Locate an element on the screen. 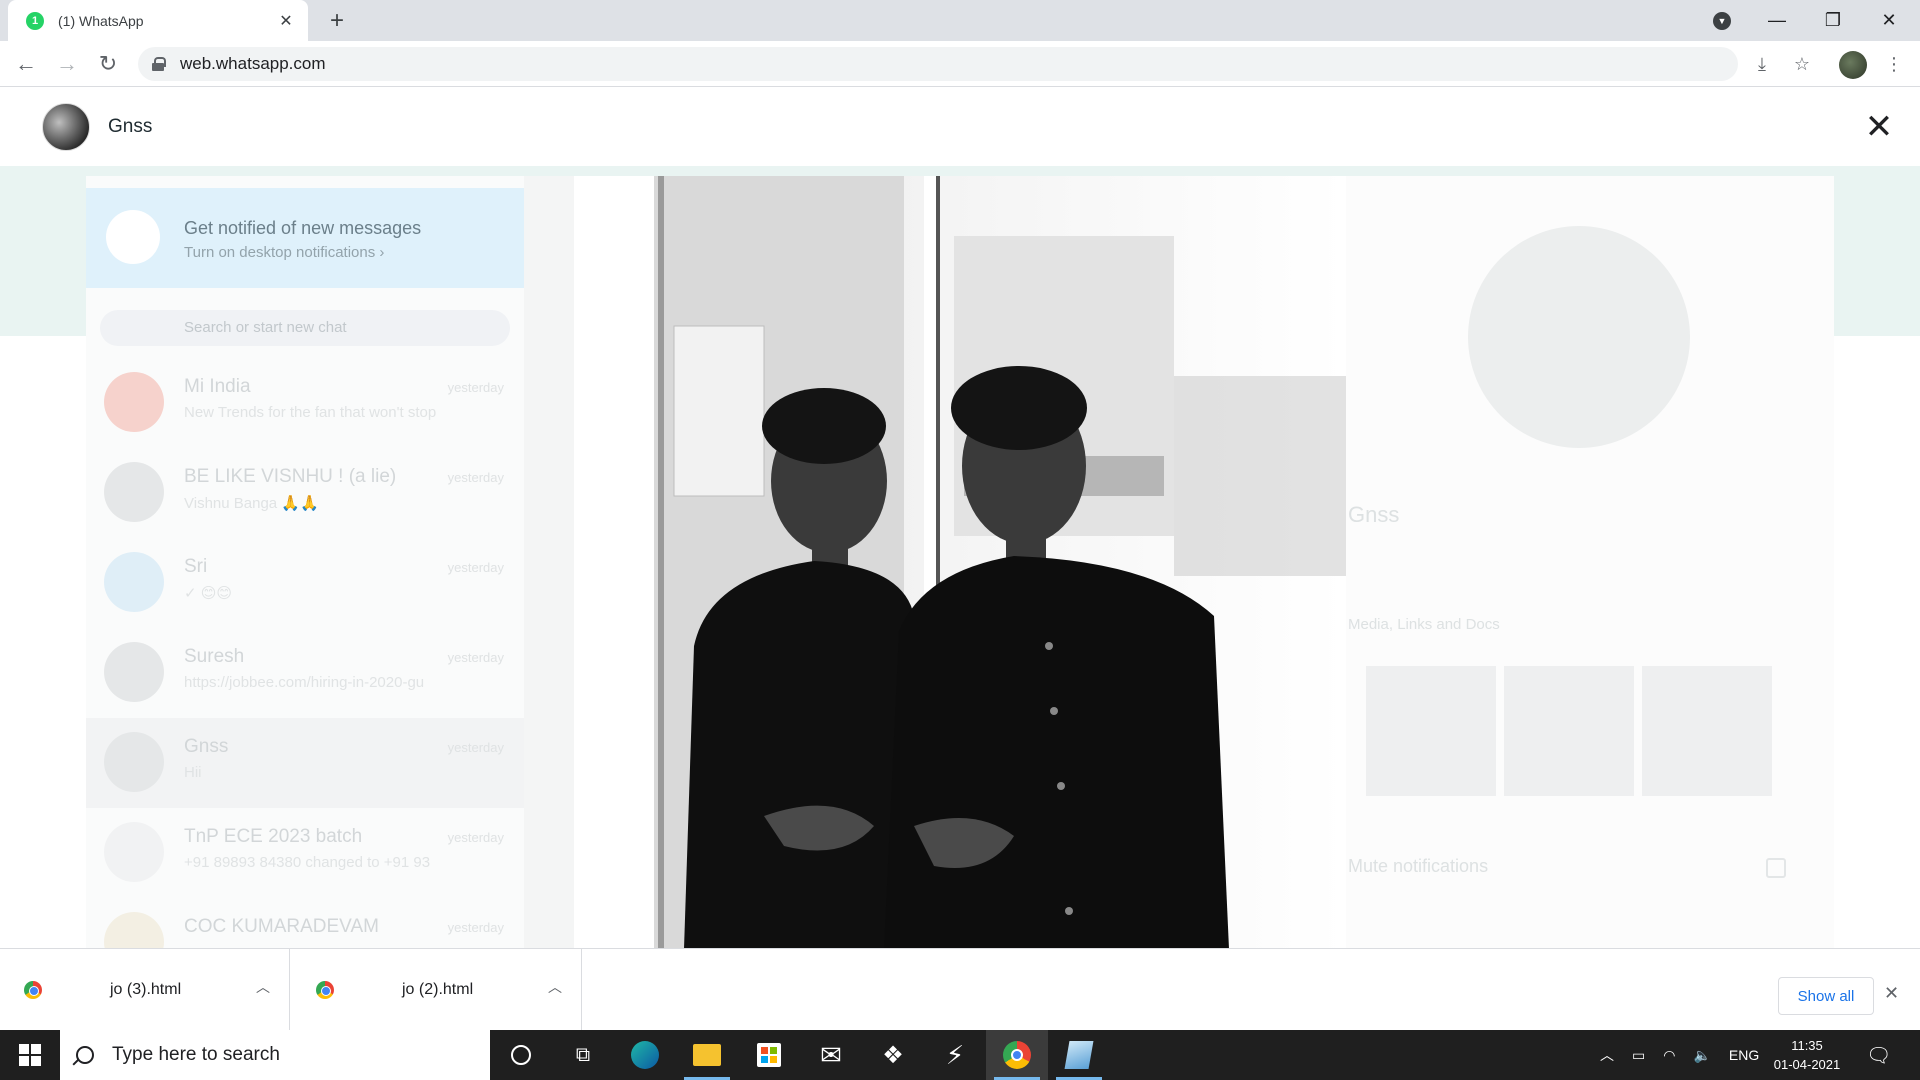 The image size is (1920, 1080). close-downloads-icon: ✕ is located at coordinates (1891, 993).